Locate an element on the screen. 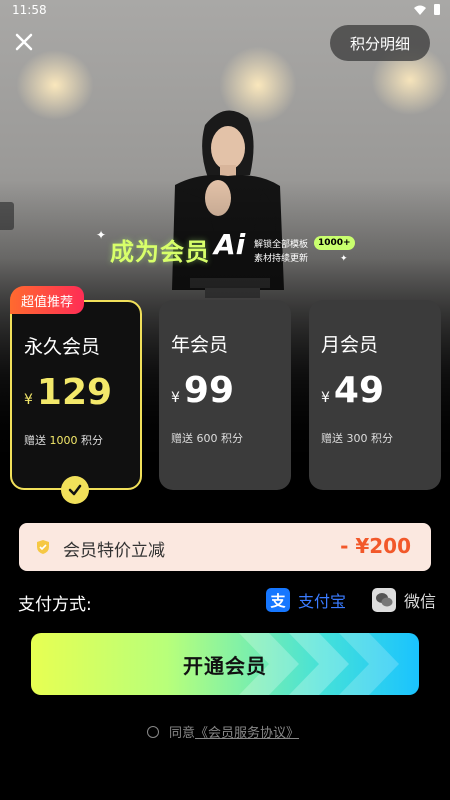 This screenshot has height=800, width=450. cta-label: 开通会员 is located at coordinates (225, 665).